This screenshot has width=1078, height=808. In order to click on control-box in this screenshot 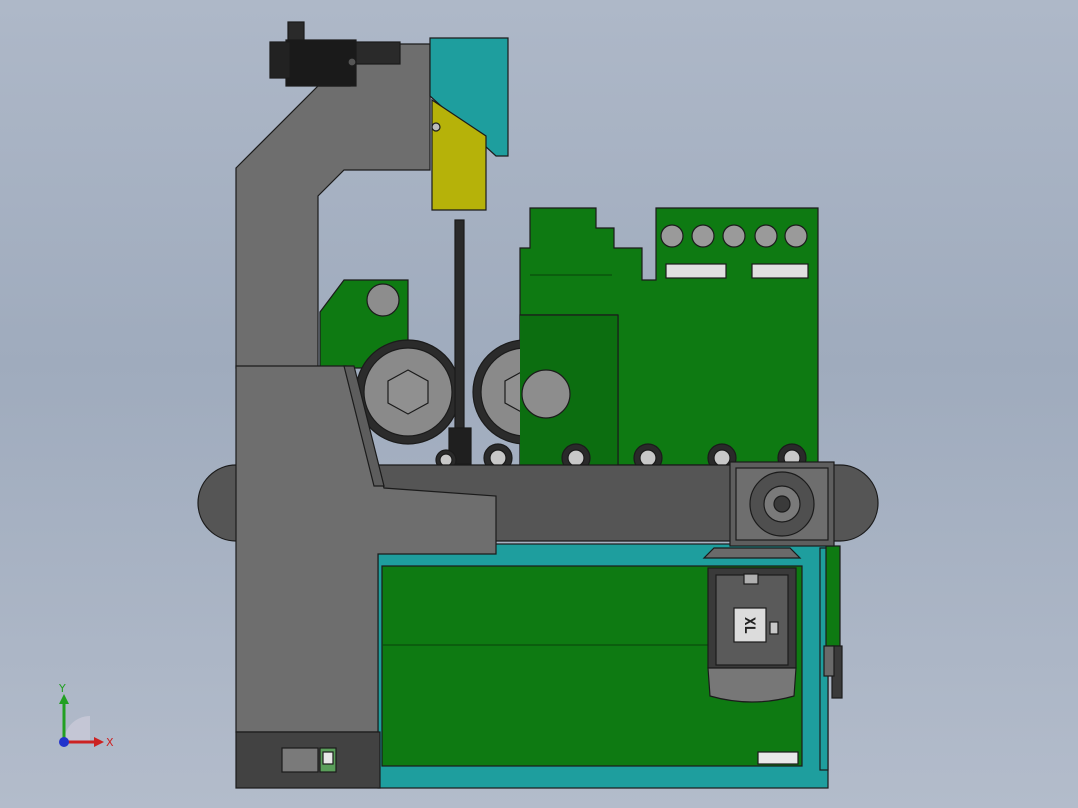, I will do `click(300, 760)`.